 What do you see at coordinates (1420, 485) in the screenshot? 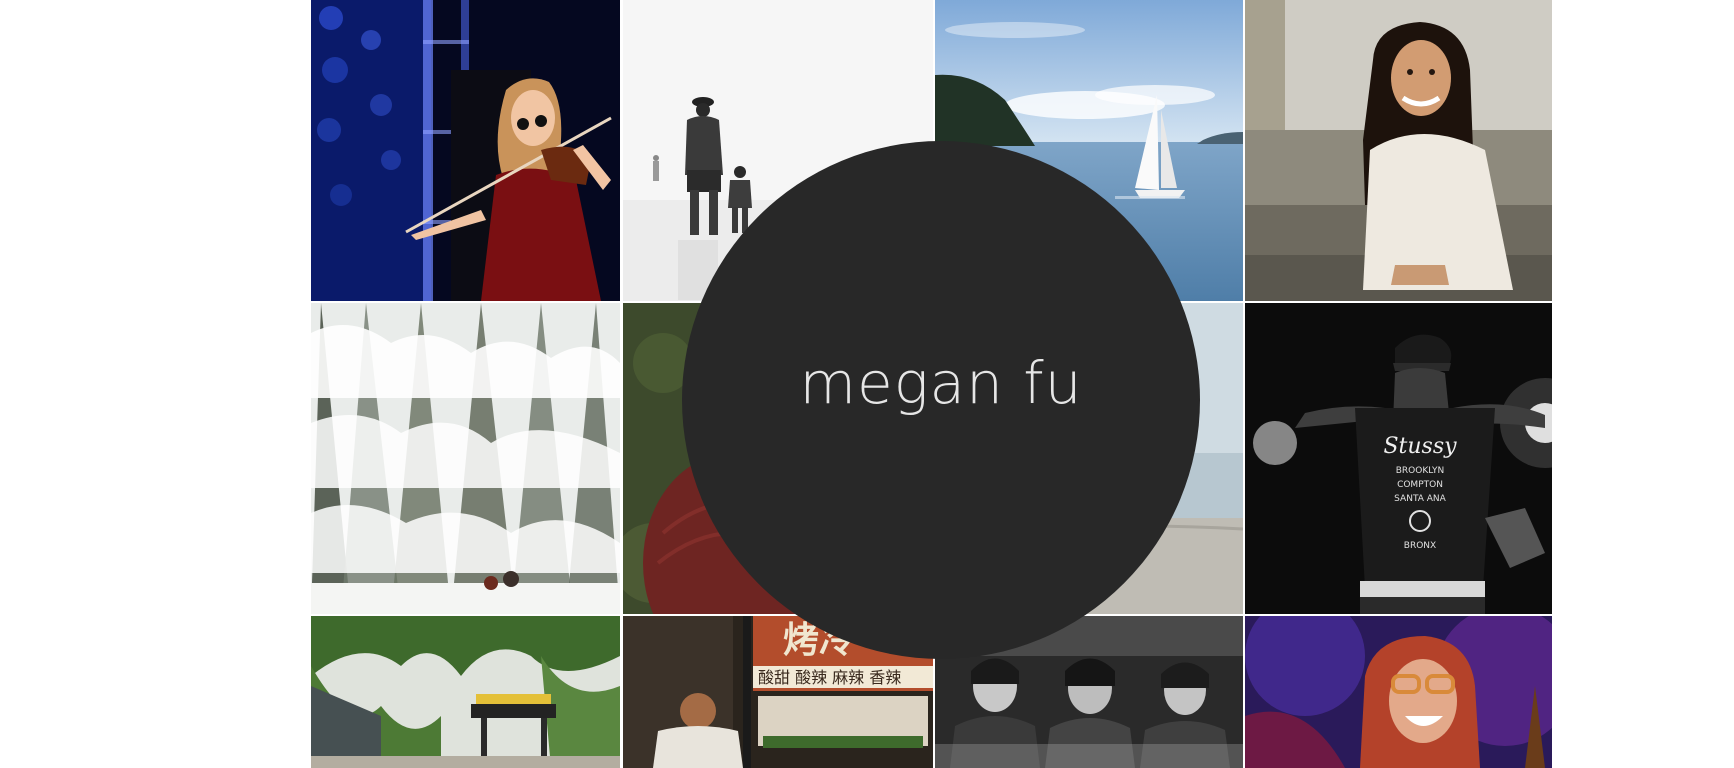
I see `shirt-line-2: COMPTON` at bounding box center [1420, 485].